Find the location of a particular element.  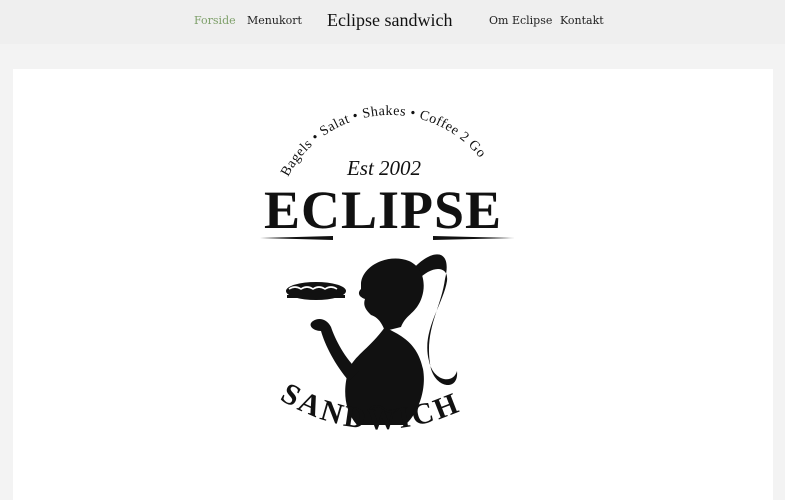

nav-kontakt: Kontakt is located at coordinates (582, 20).